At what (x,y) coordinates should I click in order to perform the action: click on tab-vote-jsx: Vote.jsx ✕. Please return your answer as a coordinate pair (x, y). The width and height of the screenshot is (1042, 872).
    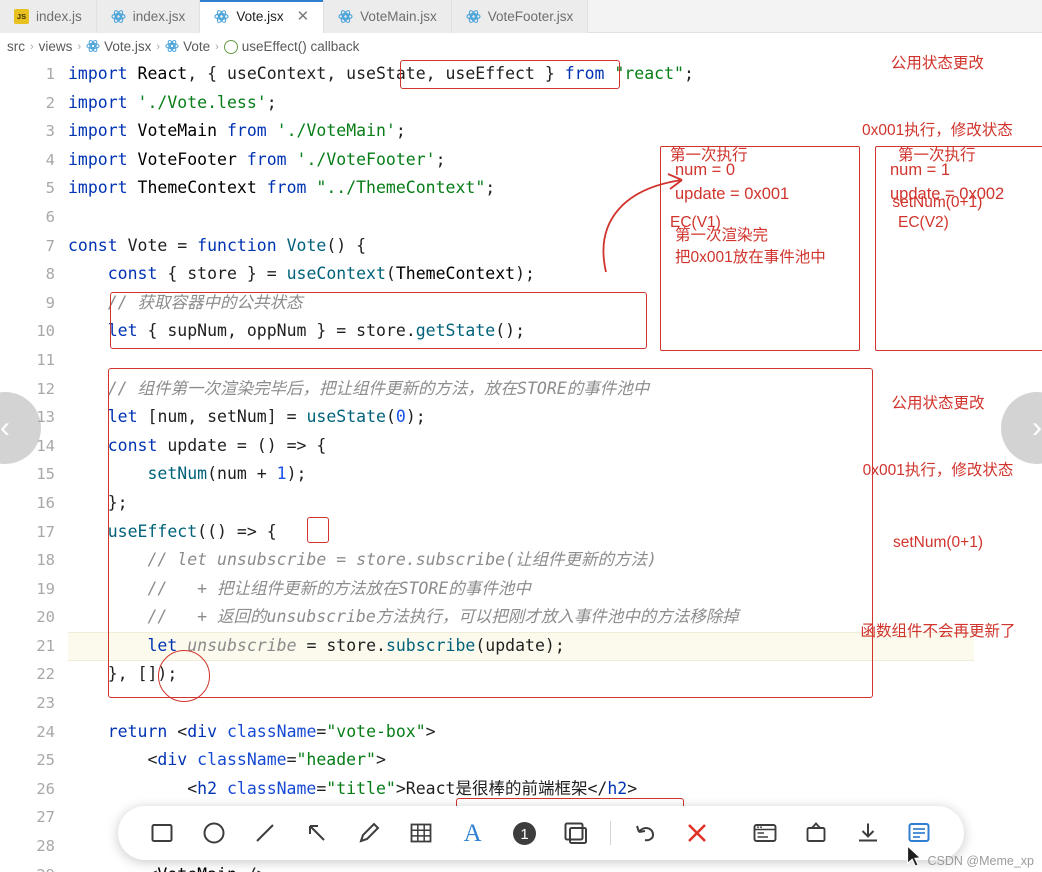
    Looking at the image, I should click on (262, 16).